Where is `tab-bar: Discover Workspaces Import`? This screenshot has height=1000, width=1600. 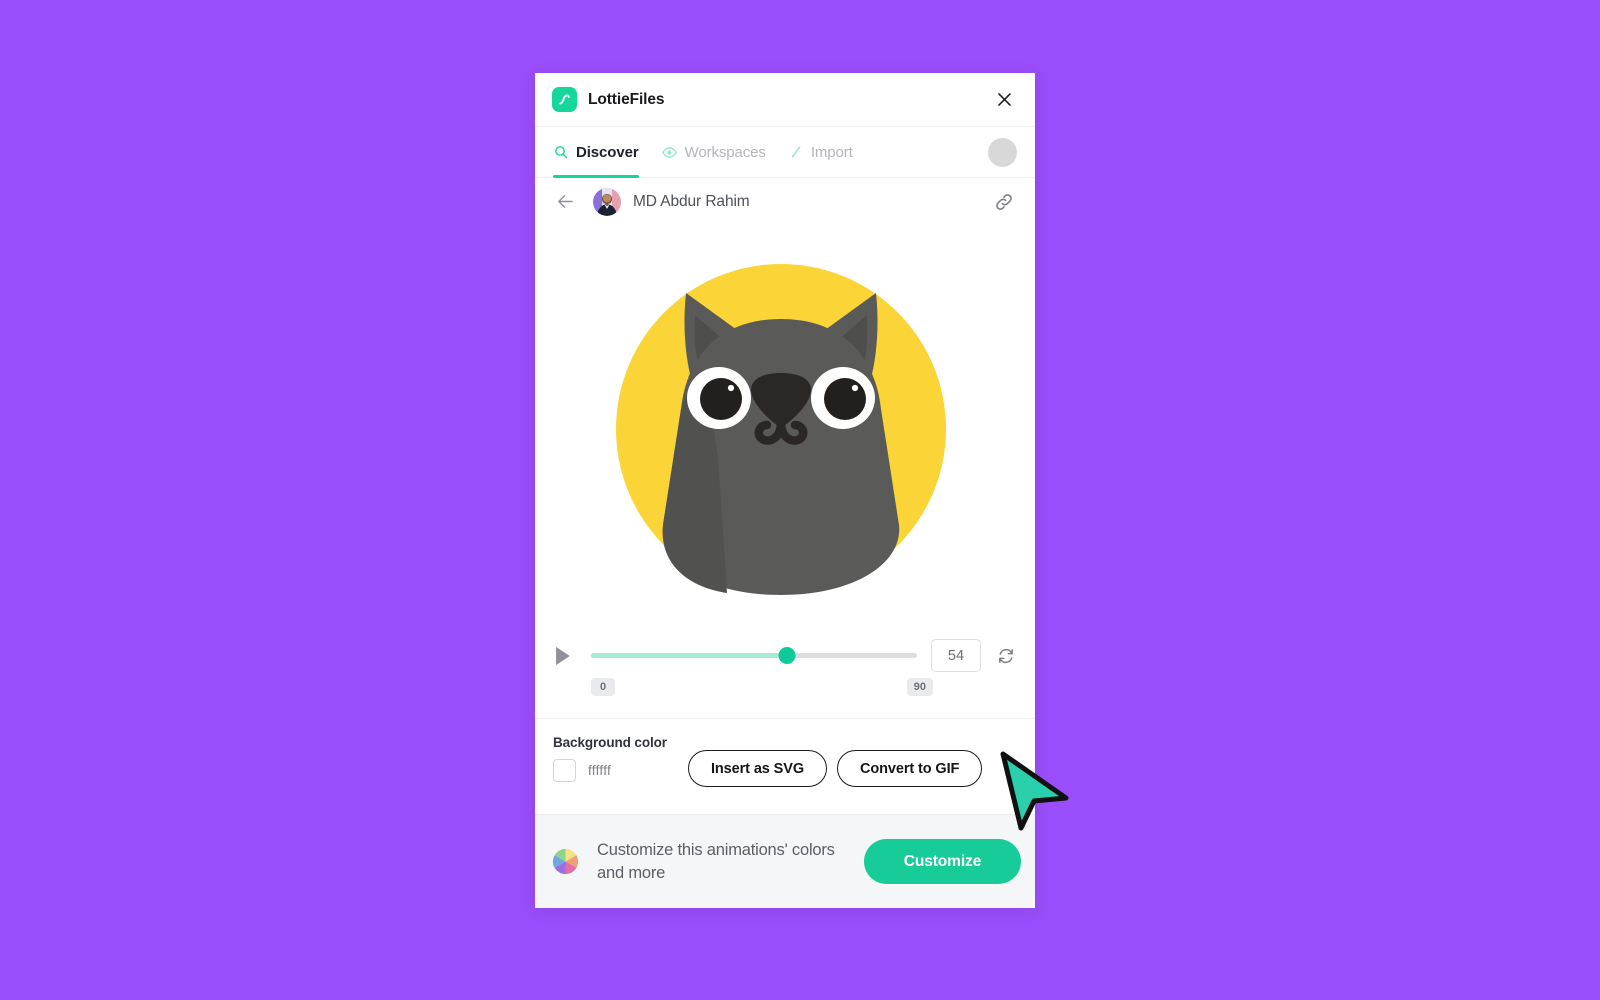 tab-bar: Discover Workspaces Import is located at coordinates (785, 152).